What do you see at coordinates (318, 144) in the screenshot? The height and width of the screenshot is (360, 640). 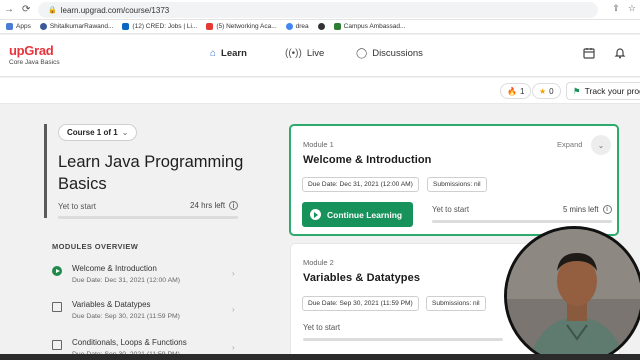 I see `module-label: Module 1` at bounding box center [318, 144].